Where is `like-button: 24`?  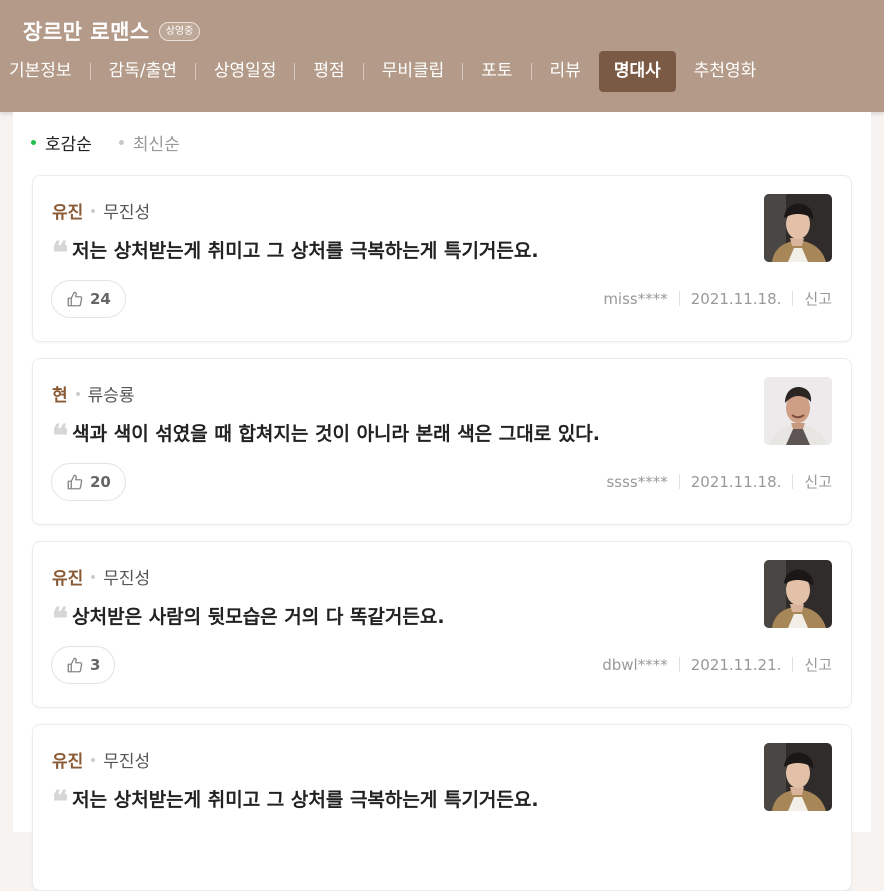 like-button: 24 is located at coordinates (88, 299).